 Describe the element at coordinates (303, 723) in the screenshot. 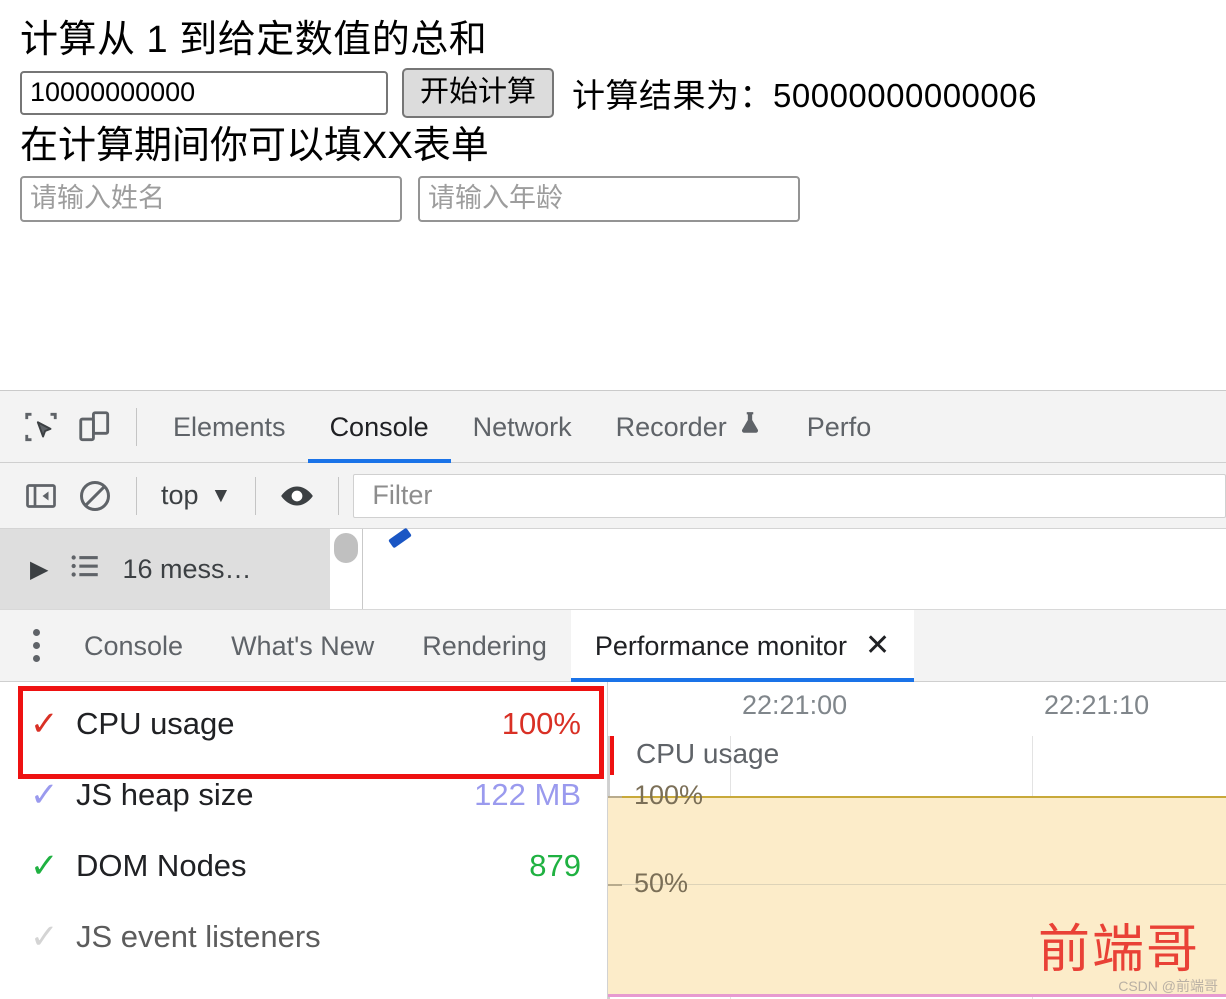

I see `metric-row-cpu-usage: ✓ CPU usage 100%` at that location.